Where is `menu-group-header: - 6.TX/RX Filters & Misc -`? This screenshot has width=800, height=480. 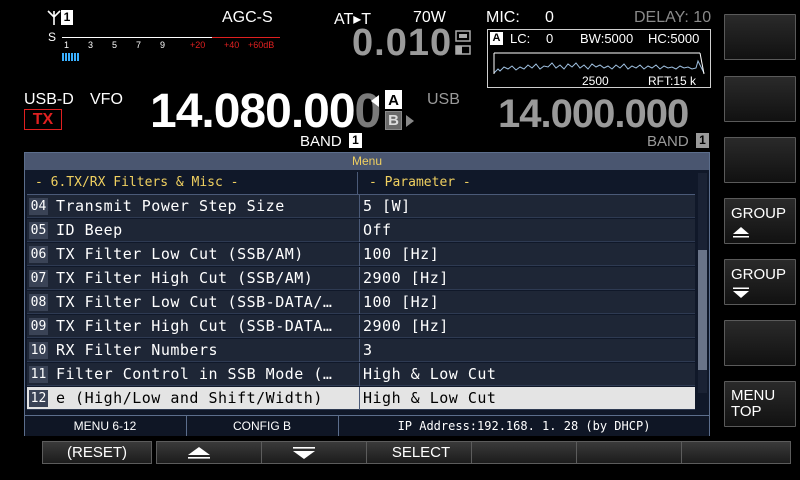 menu-group-header: - 6.TX/RX Filters & Misc - is located at coordinates (137, 182).